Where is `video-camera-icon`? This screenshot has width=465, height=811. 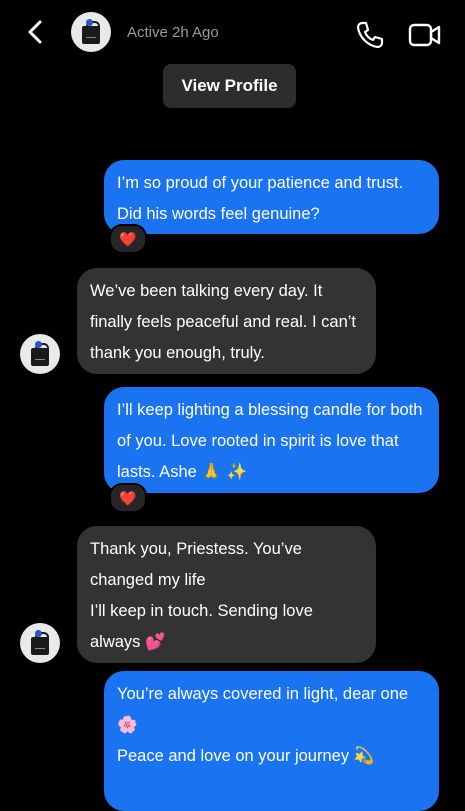
video-camera-icon is located at coordinates (425, 35).